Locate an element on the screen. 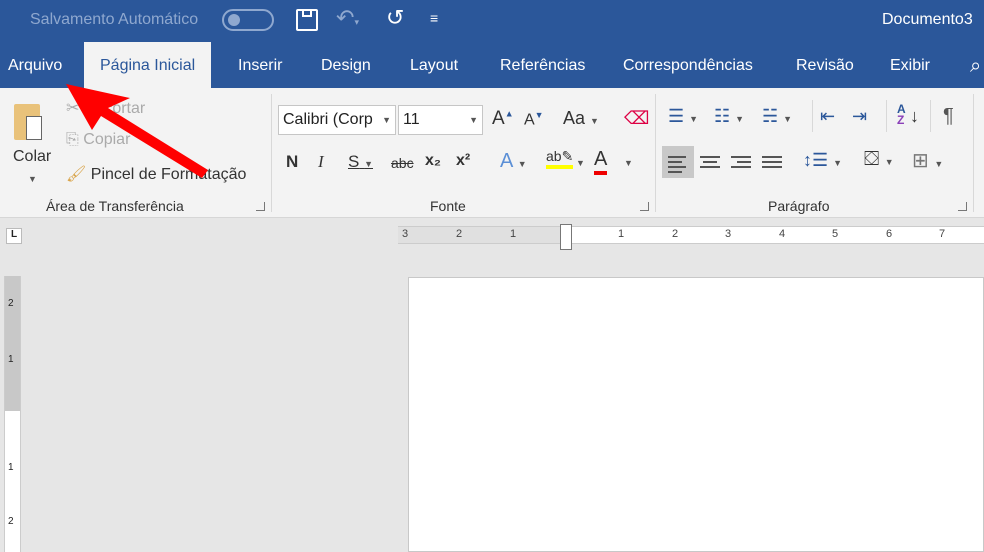 The width and height of the screenshot is (984, 552). red-arrow-annotation is located at coordinates (137, 131).